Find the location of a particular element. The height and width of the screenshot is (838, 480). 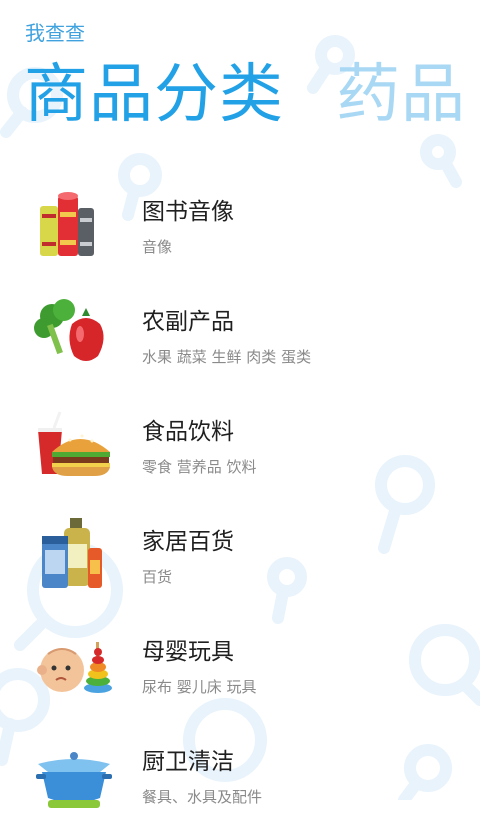

app-name: 我查查 is located at coordinates (55, 33).